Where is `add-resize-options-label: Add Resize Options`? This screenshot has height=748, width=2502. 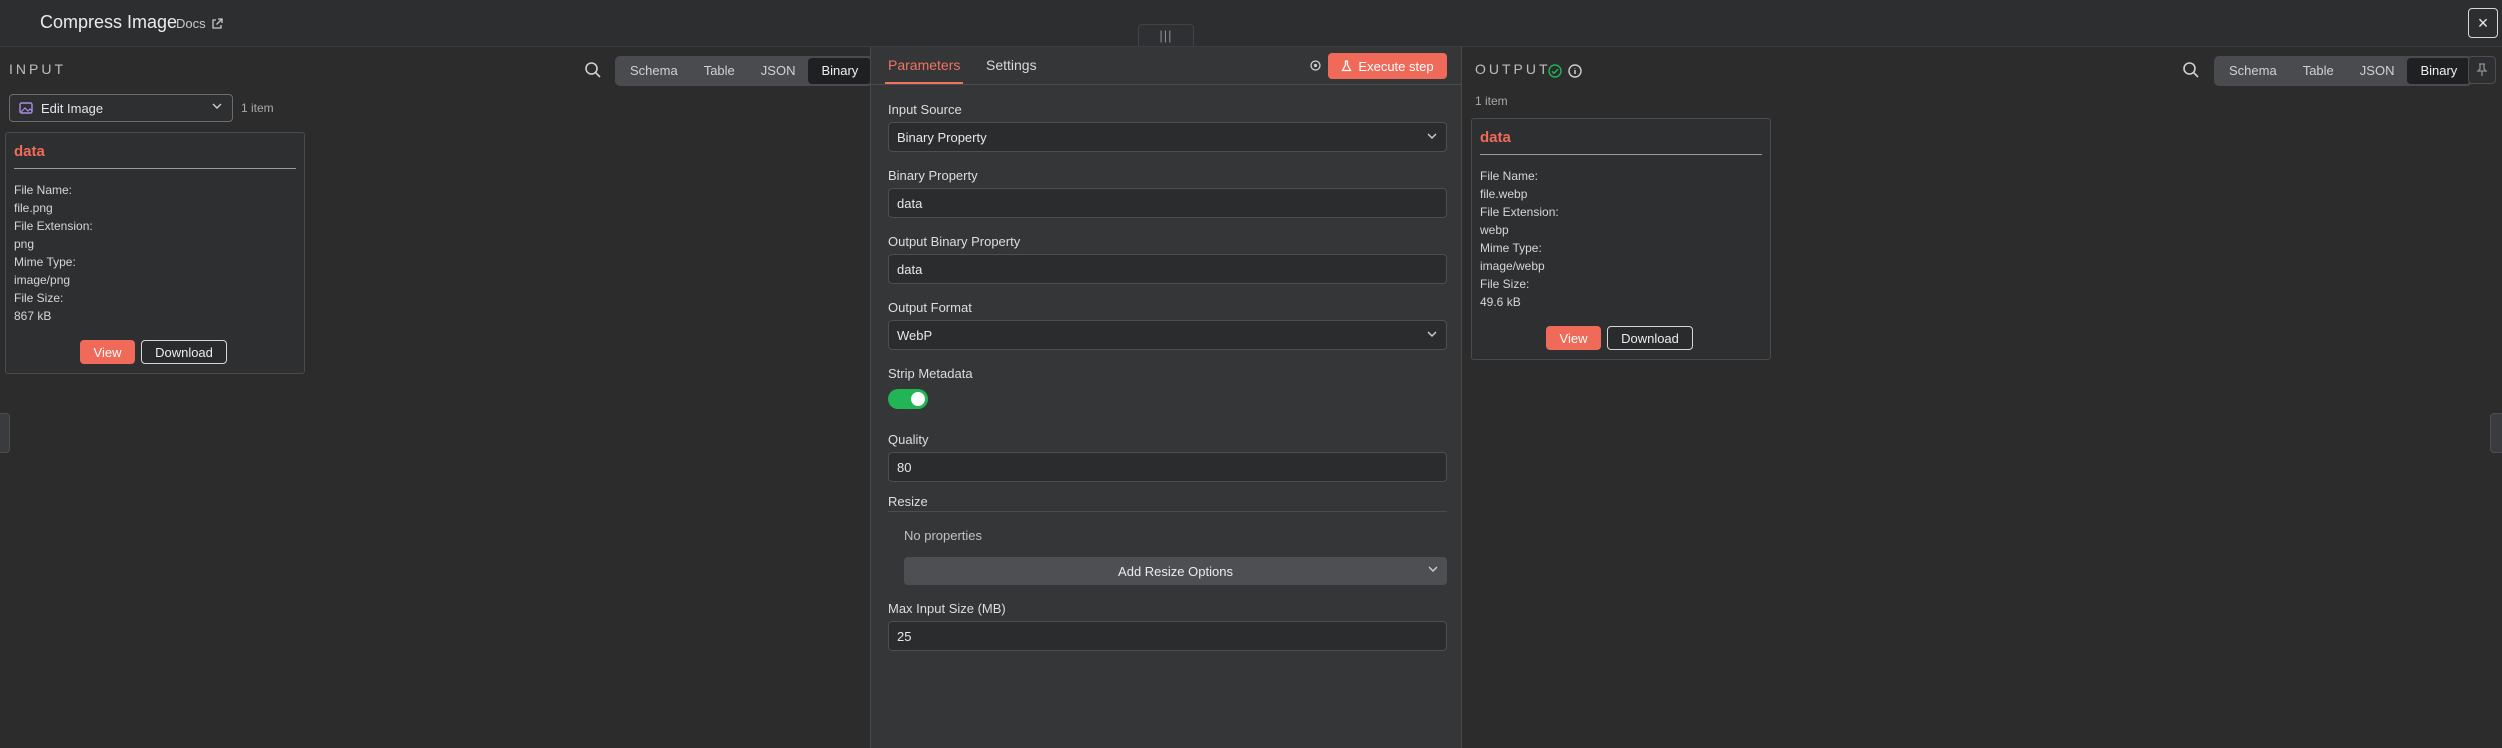
add-resize-options-label: Add Resize Options is located at coordinates (1175, 571).